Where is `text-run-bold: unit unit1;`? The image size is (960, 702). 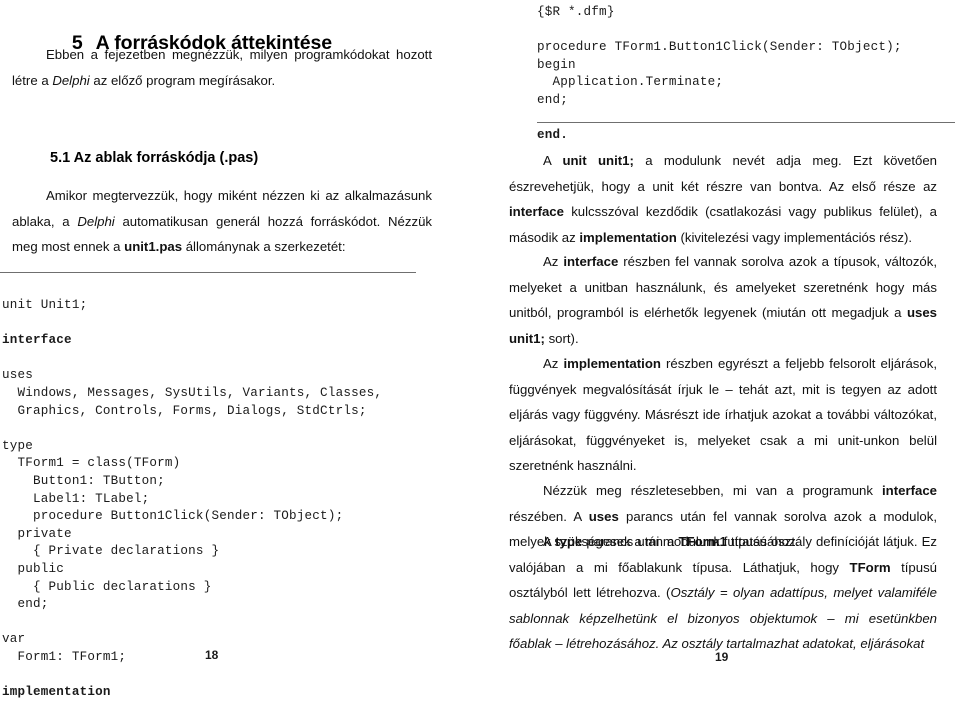 text-run-bold: unit unit1; is located at coordinates (598, 160).